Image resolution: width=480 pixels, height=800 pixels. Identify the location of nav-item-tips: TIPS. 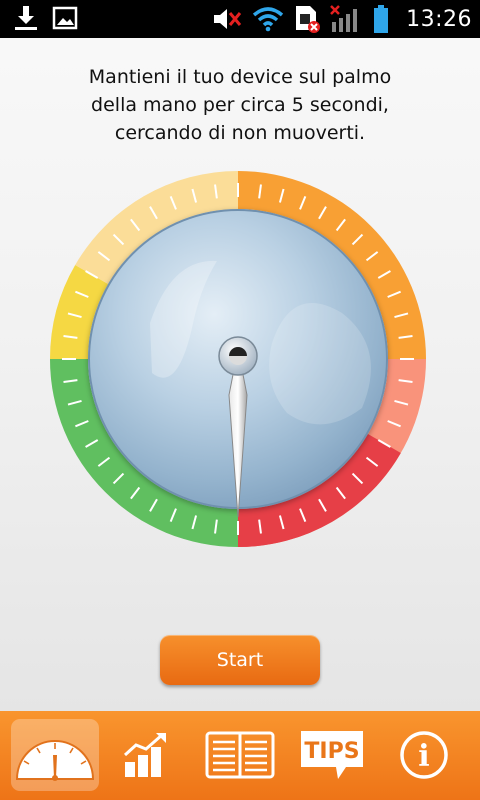
(332, 755).